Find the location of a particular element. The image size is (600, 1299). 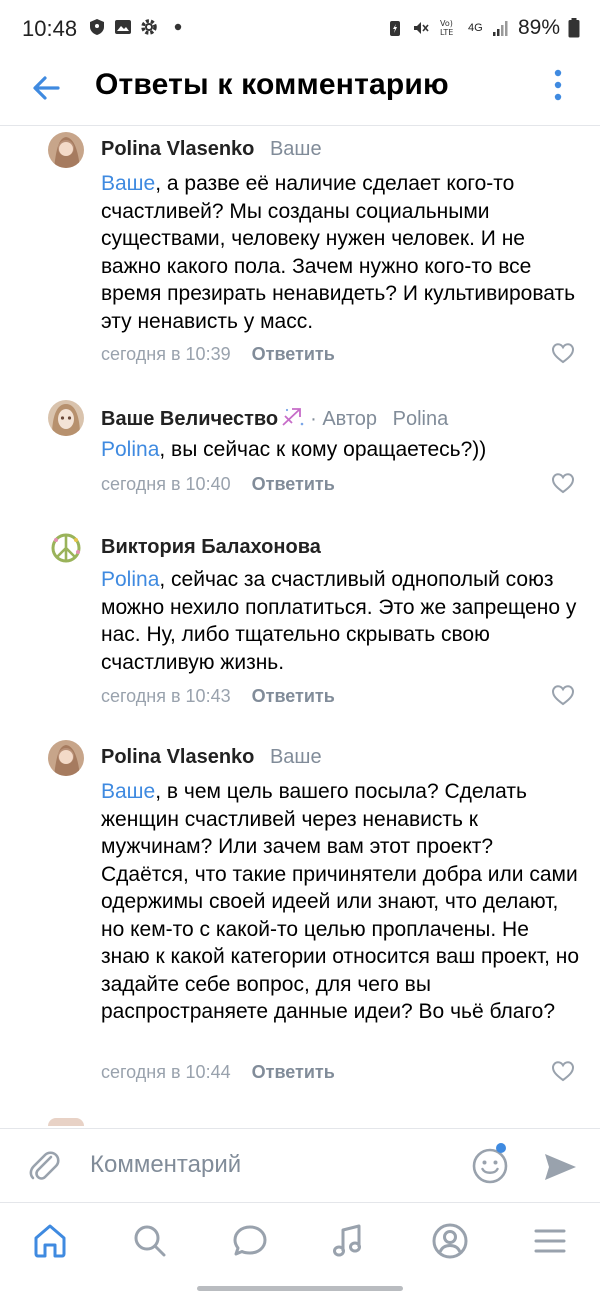

status-left-icons is located at coordinates (135, 27).